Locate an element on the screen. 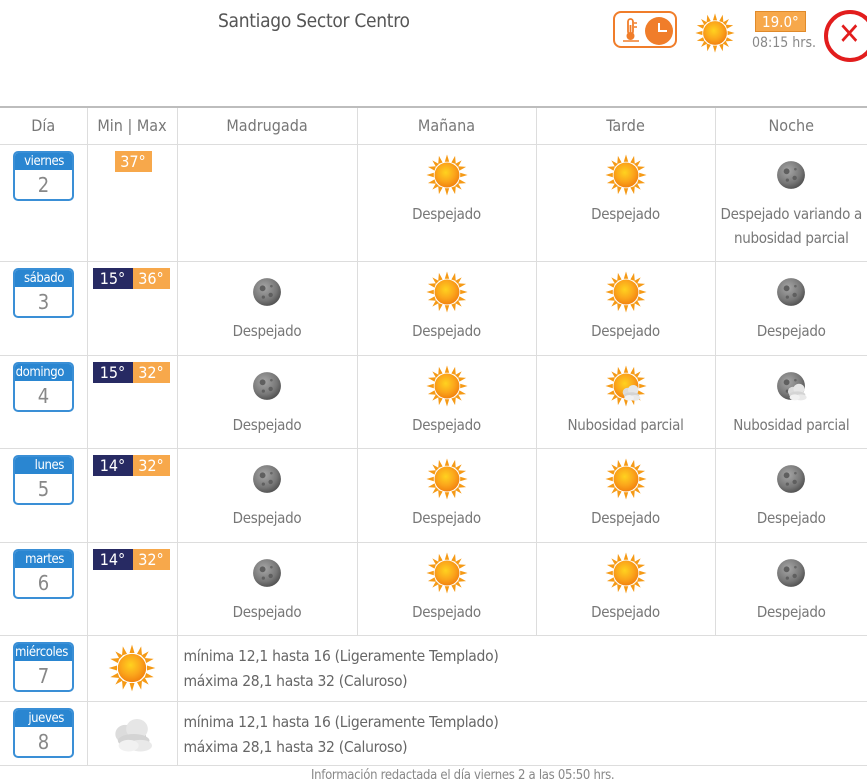 The height and width of the screenshot is (780, 867). thermo-clock-icon is located at coordinates (645, 29).